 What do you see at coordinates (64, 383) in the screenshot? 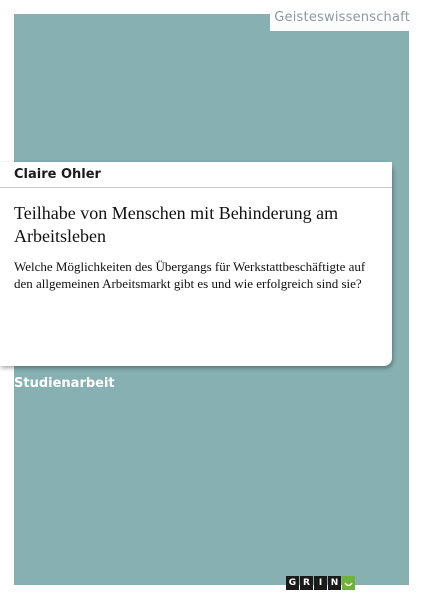
I see `document-type: Studienarbeit` at bounding box center [64, 383].